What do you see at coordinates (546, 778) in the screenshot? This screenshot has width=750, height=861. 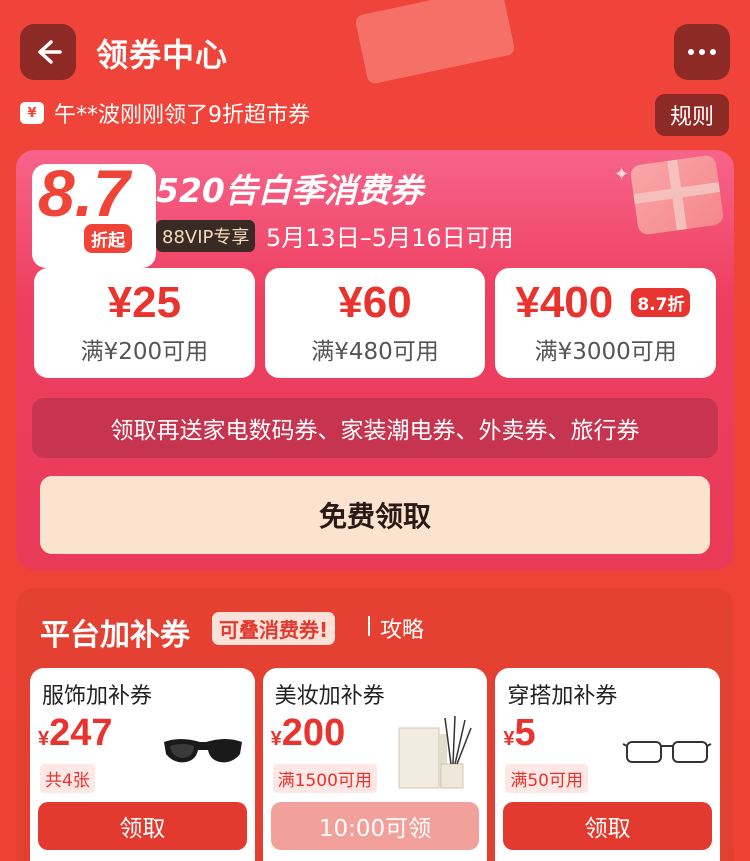 I see `card-note: 满50可用` at bounding box center [546, 778].